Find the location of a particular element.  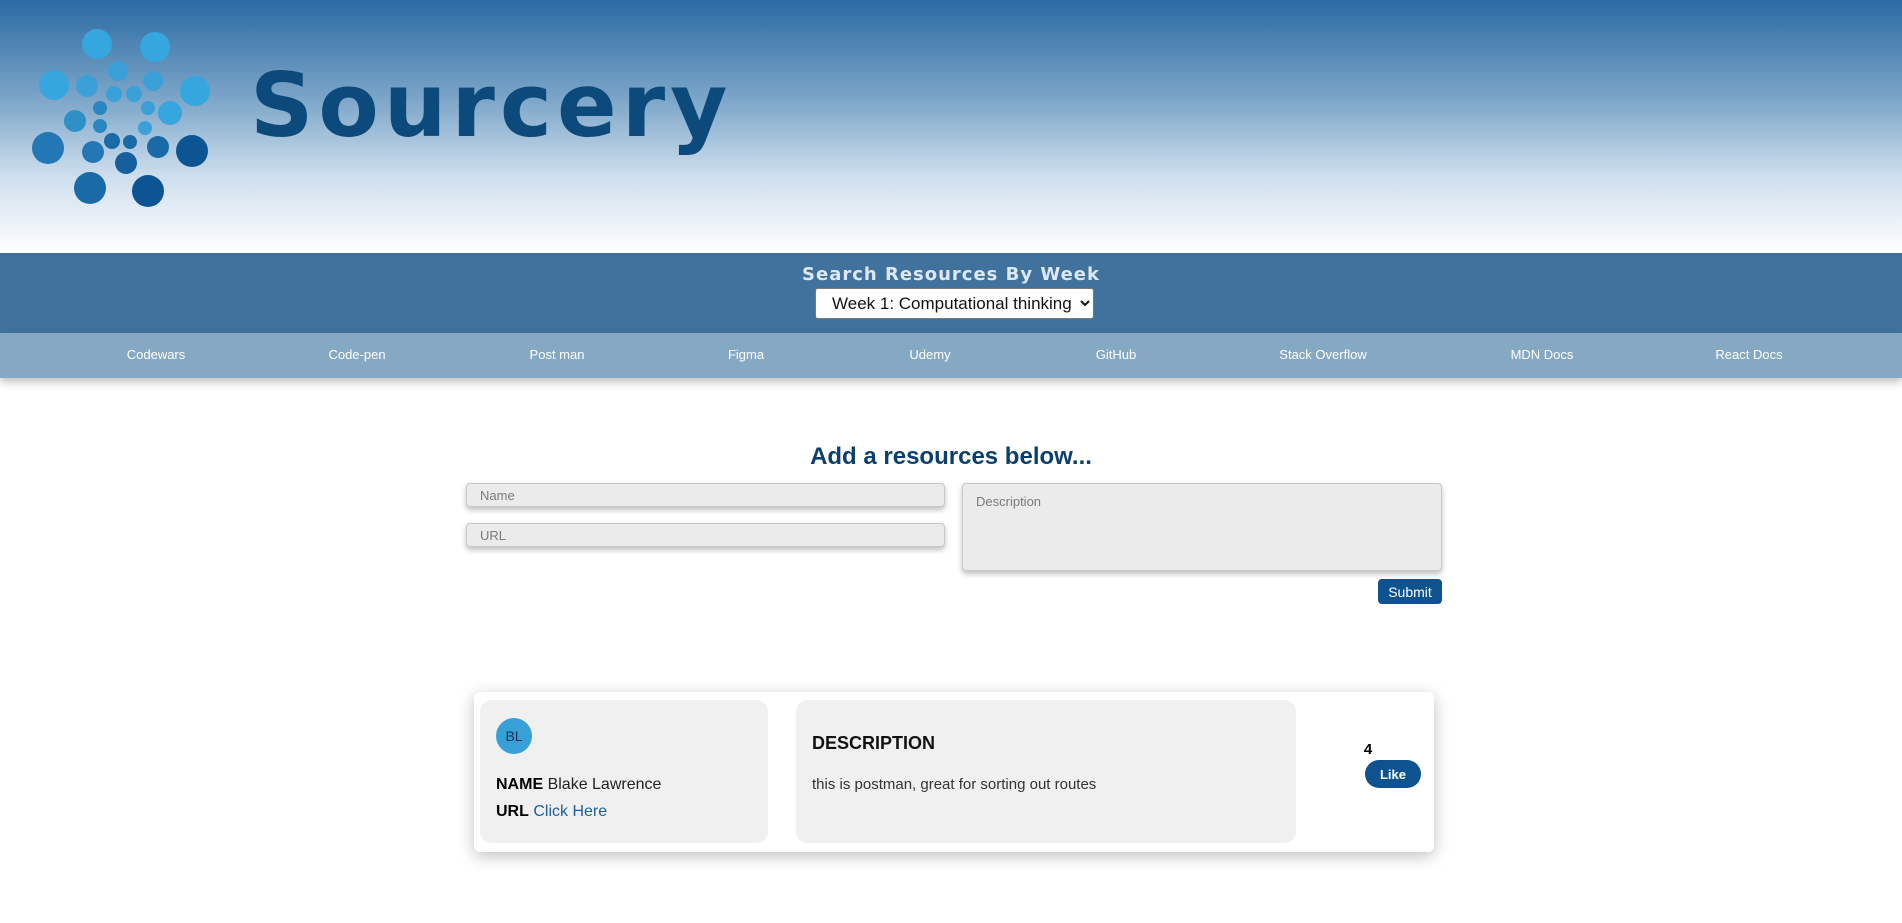

week-select: Week 1: Computational thinking is located at coordinates (954, 303).